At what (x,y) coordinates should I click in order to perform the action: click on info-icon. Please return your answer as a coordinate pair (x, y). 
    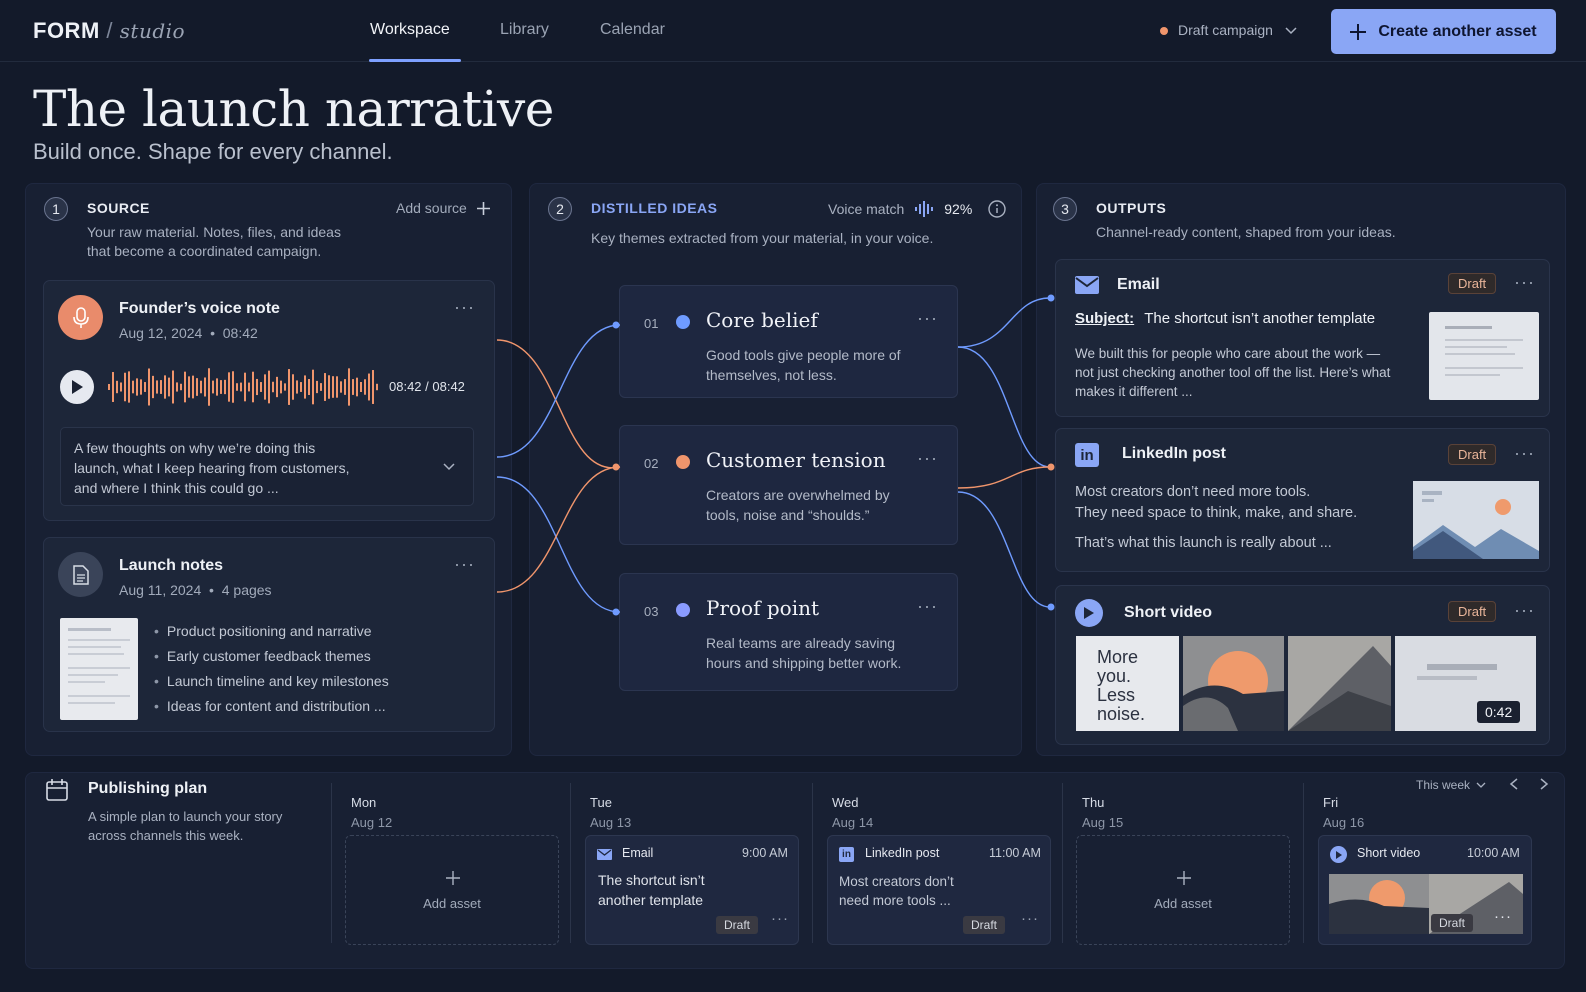
    Looking at the image, I should click on (997, 209).